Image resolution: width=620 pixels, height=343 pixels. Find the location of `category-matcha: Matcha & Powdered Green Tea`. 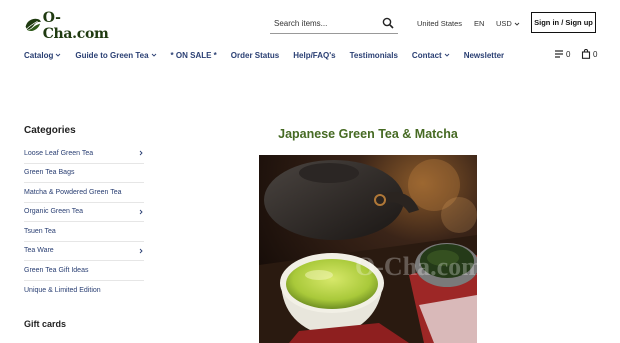

category-matcha: Matcha & Powdered Green Tea is located at coordinates (84, 193).